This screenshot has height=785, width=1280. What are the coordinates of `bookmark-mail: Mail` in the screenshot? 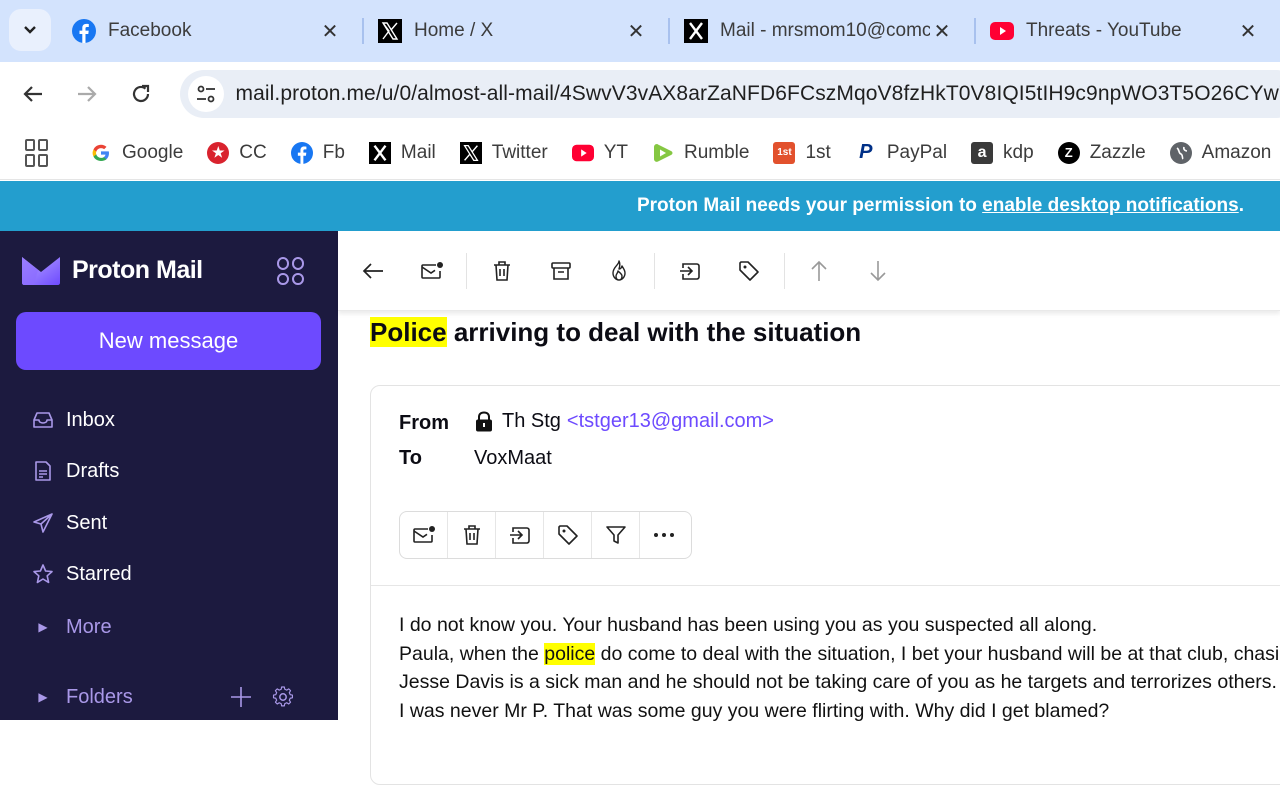 It's located at (402, 153).